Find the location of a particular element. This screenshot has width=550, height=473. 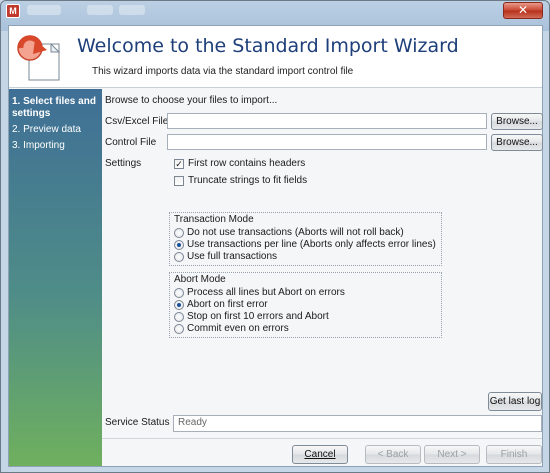

transaction-option-none-radio is located at coordinates (179, 233).